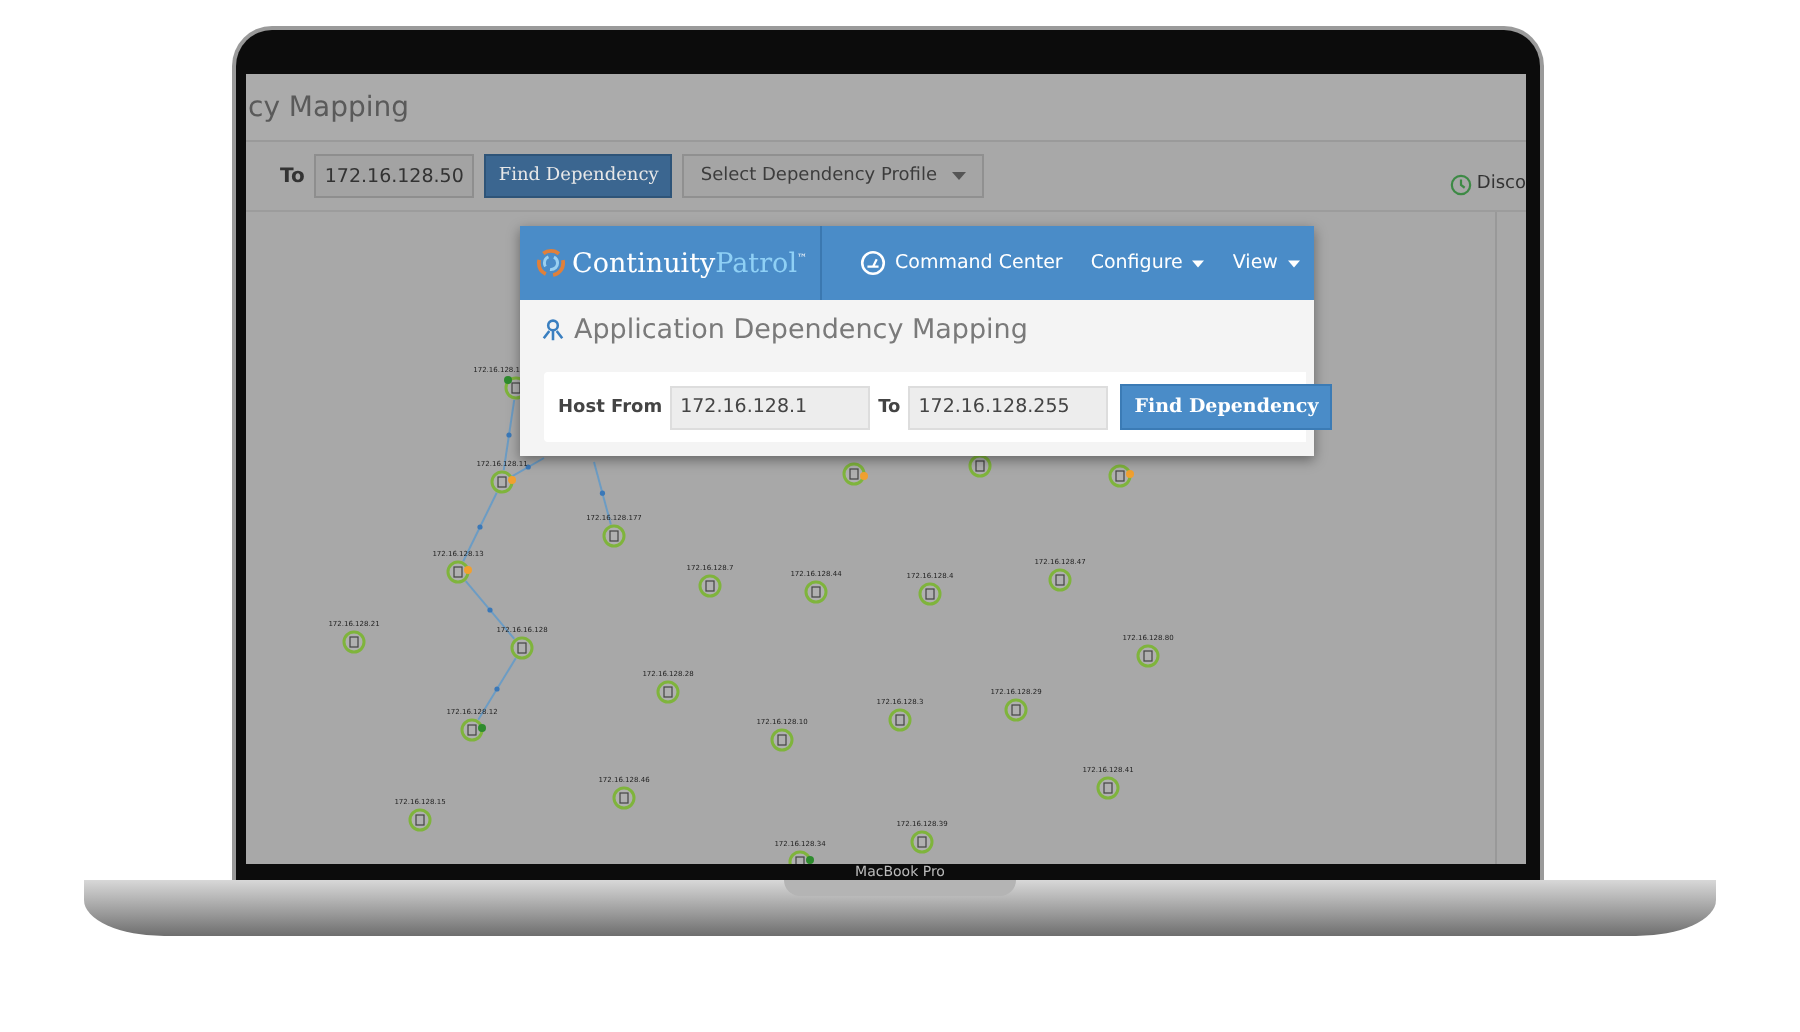 The width and height of the screenshot is (1800, 1032). Describe the element at coordinates (1147, 263) in the screenshot. I see `nav-menu: Configure` at that location.